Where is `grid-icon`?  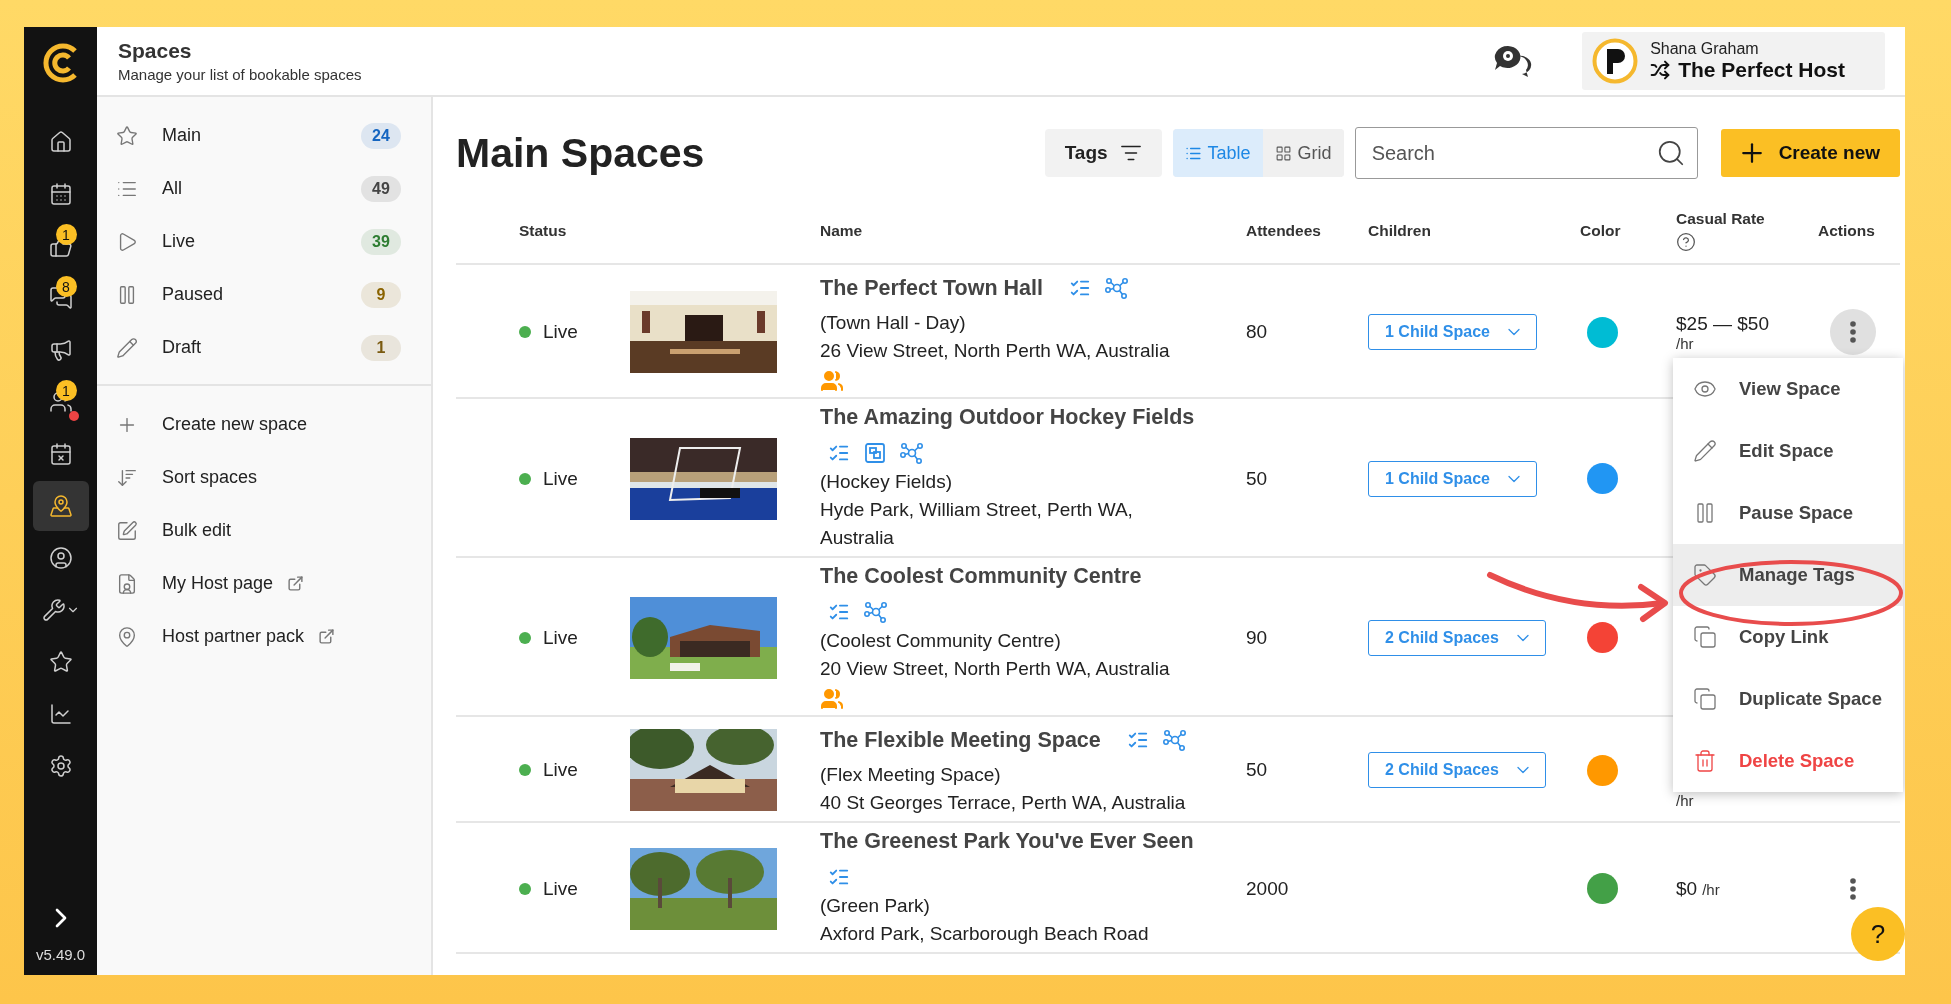
grid-icon is located at coordinates (1283, 153).